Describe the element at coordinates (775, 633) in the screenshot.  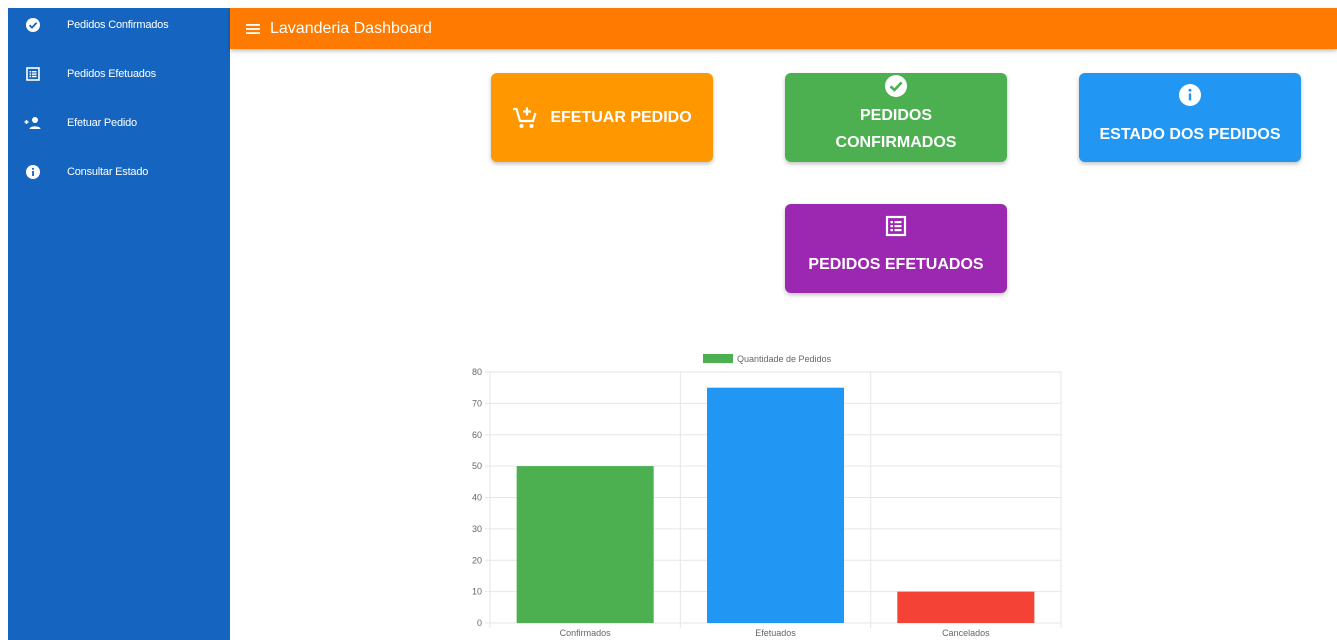
I see `x-tick-label: Efetuados` at that location.